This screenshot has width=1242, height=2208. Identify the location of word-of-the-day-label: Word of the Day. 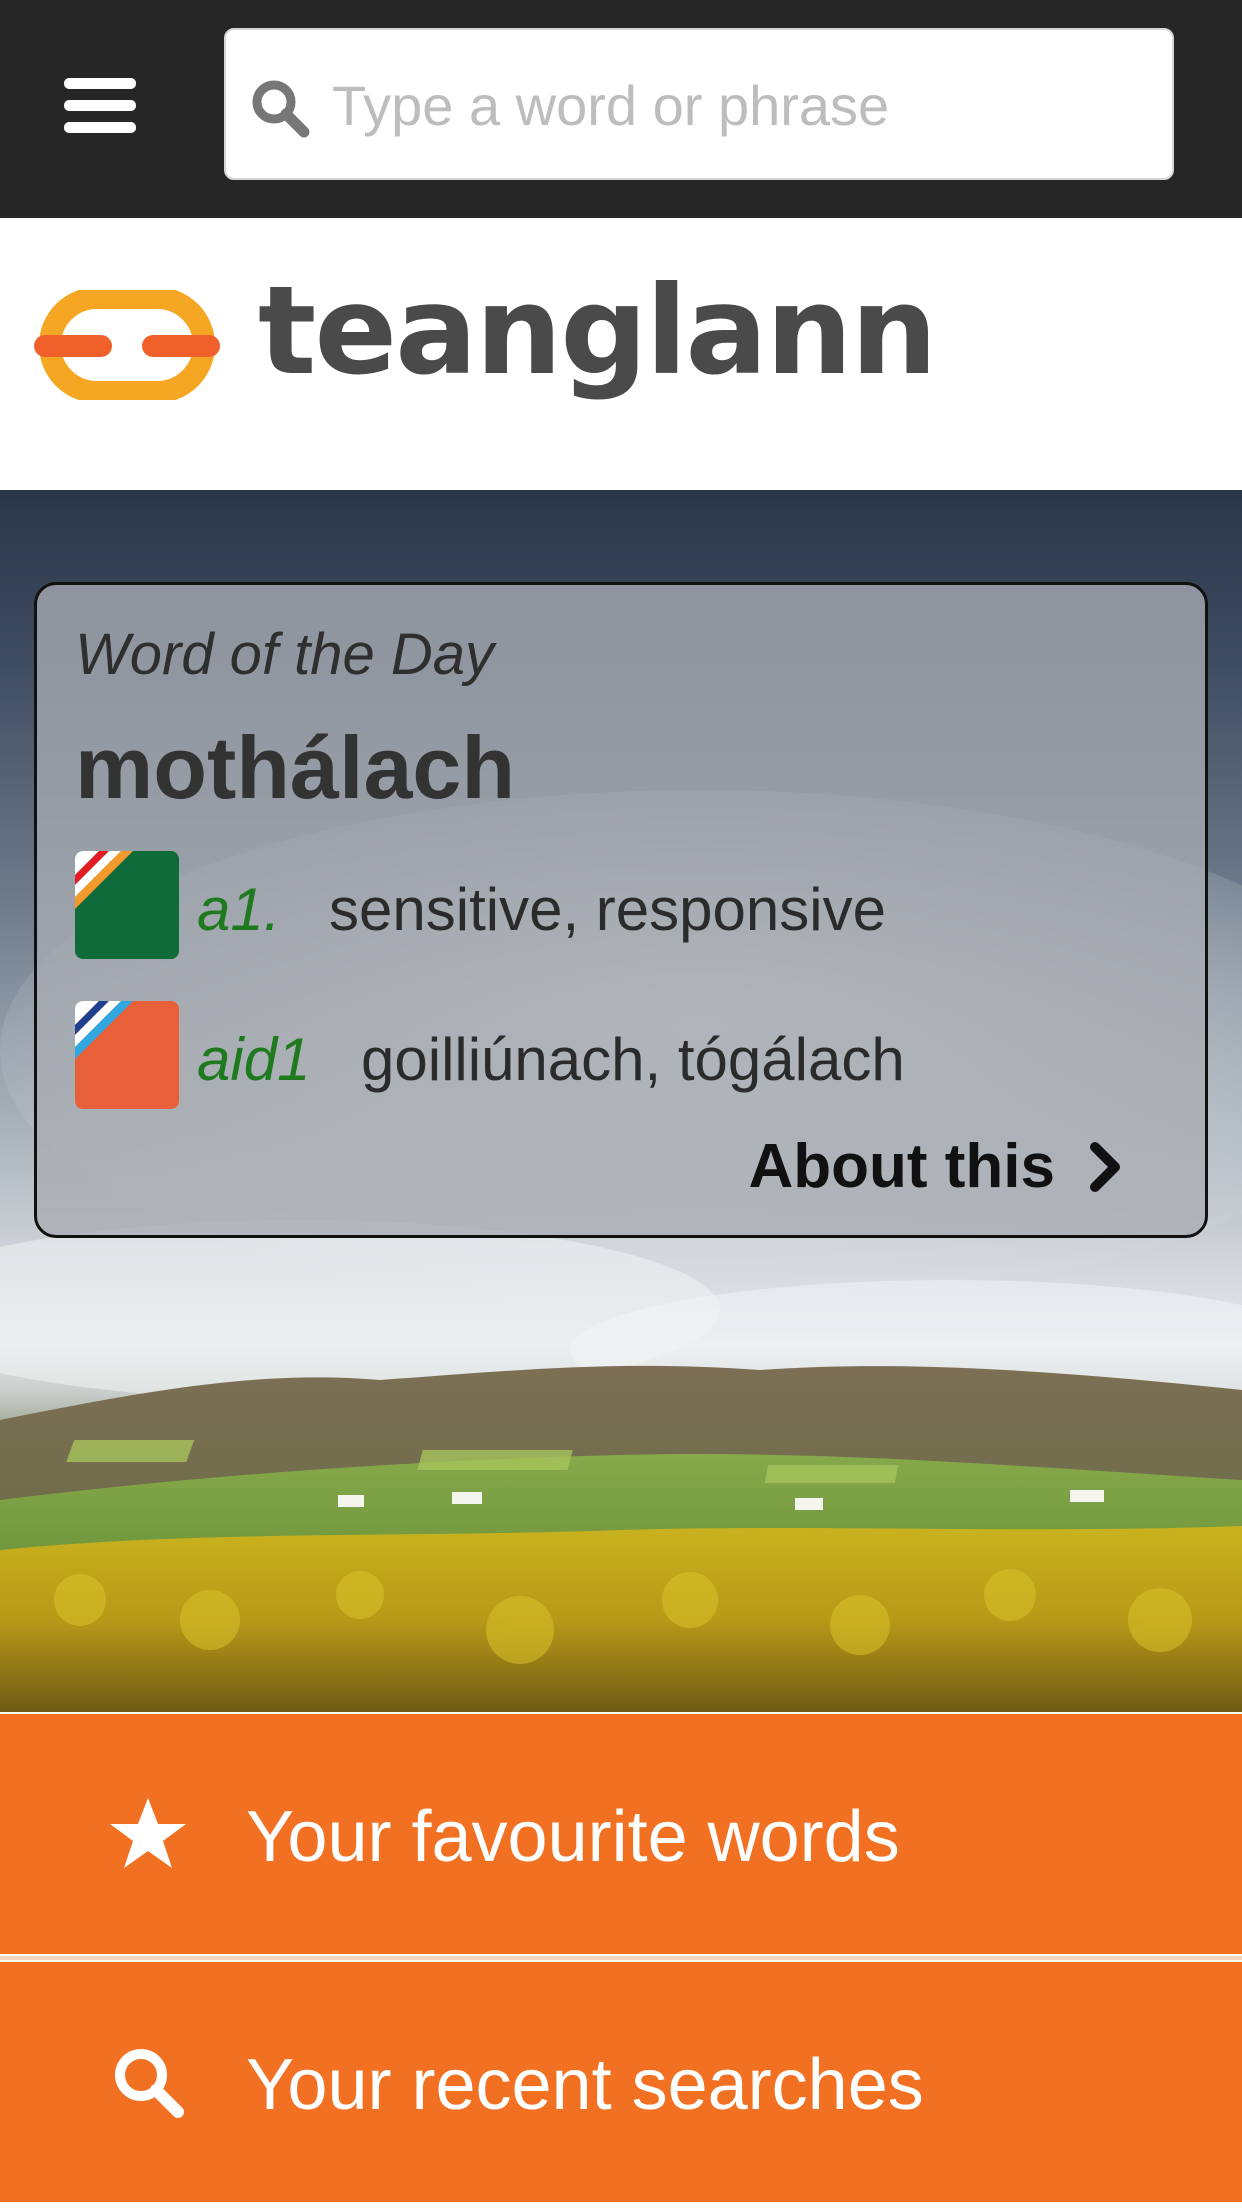
(285, 654).